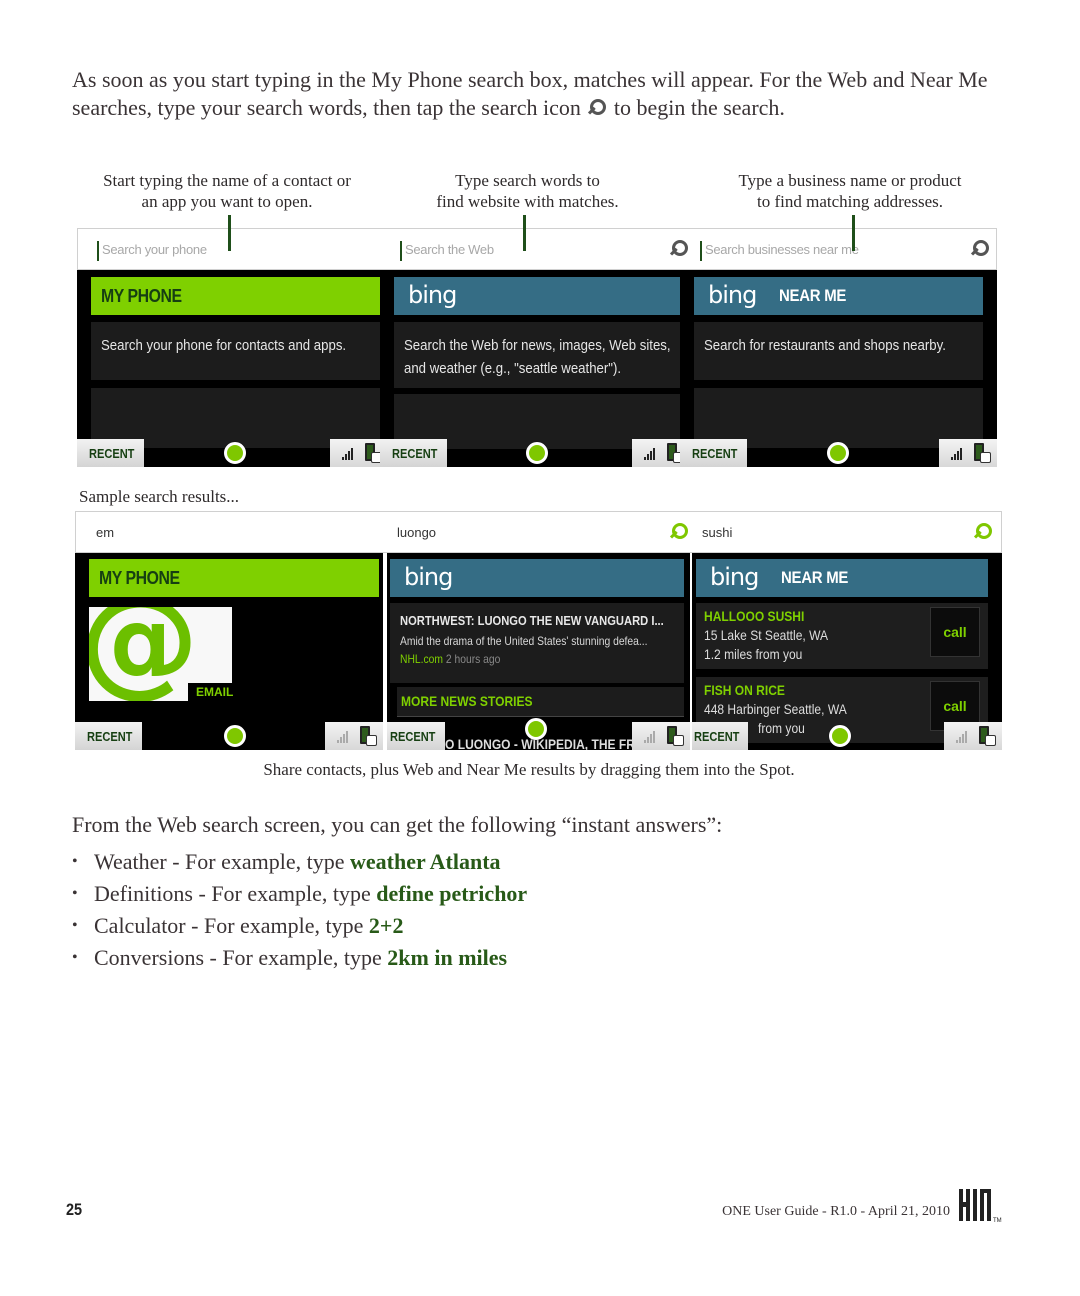  What do you see at coordinates (699, 107) in the screenshot?
I see `intro-text-end: to begin the search.` at bounding box center [699, 107].